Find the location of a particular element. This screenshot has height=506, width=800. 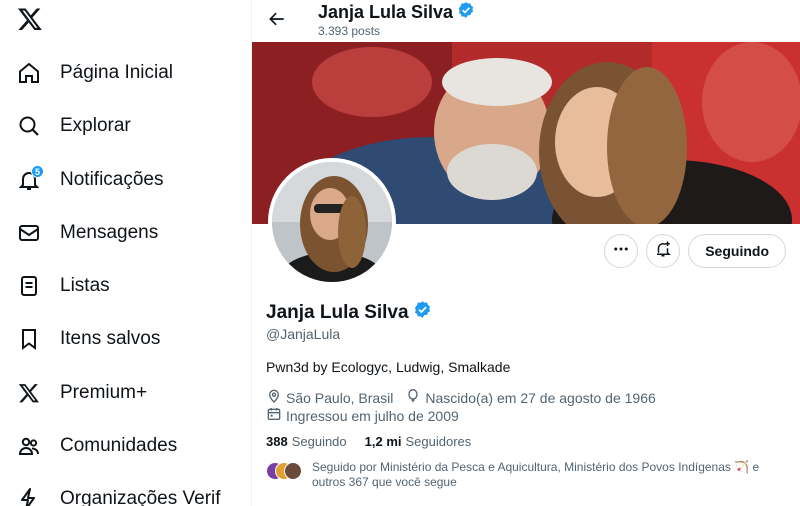

sidebar-item-communities: Comunidades is located at coordinates (95, 446).